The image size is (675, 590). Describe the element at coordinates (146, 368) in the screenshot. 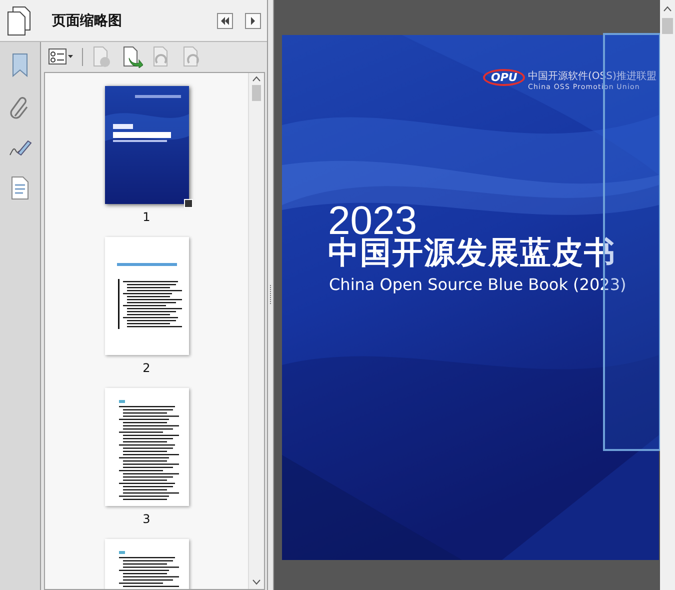

I see `page-number: 2` at that location.